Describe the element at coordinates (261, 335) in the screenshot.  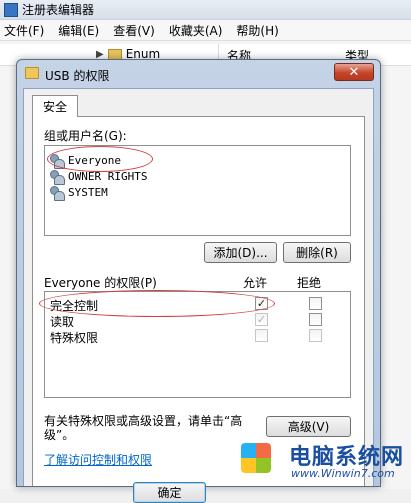
I see `special-allow-checkbox` at that location.